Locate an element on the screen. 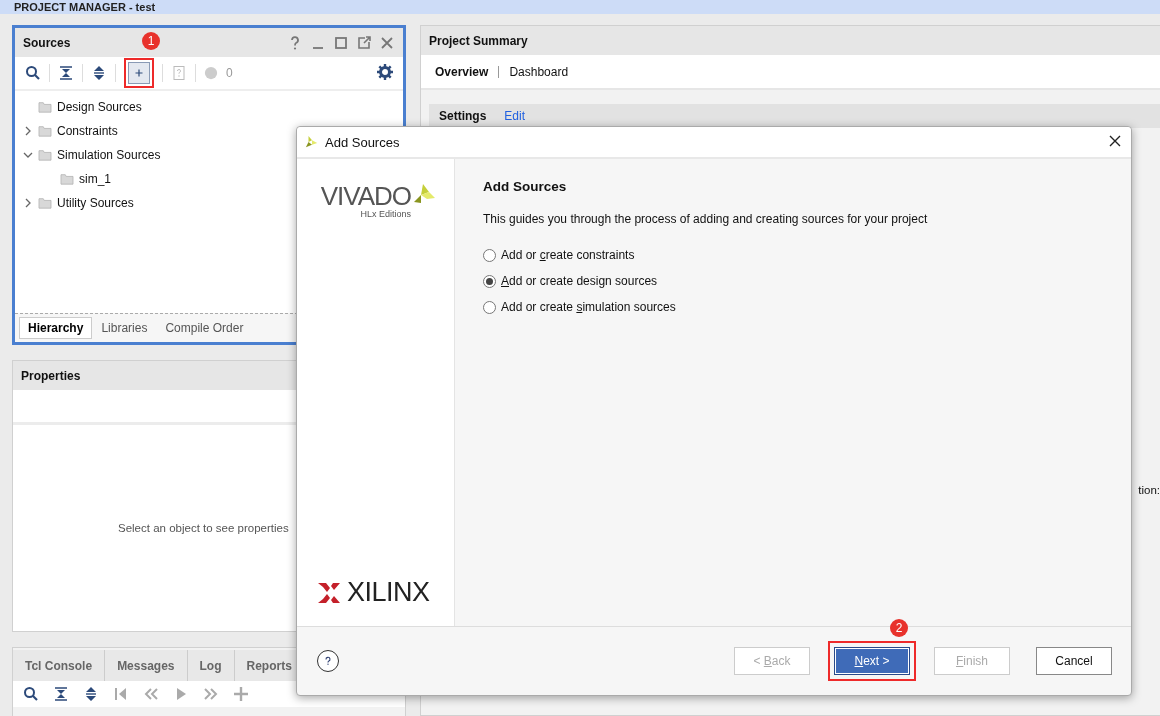 The image size is (1160, 716). tree-item: sim_1 is located at coordinates (95, 179).